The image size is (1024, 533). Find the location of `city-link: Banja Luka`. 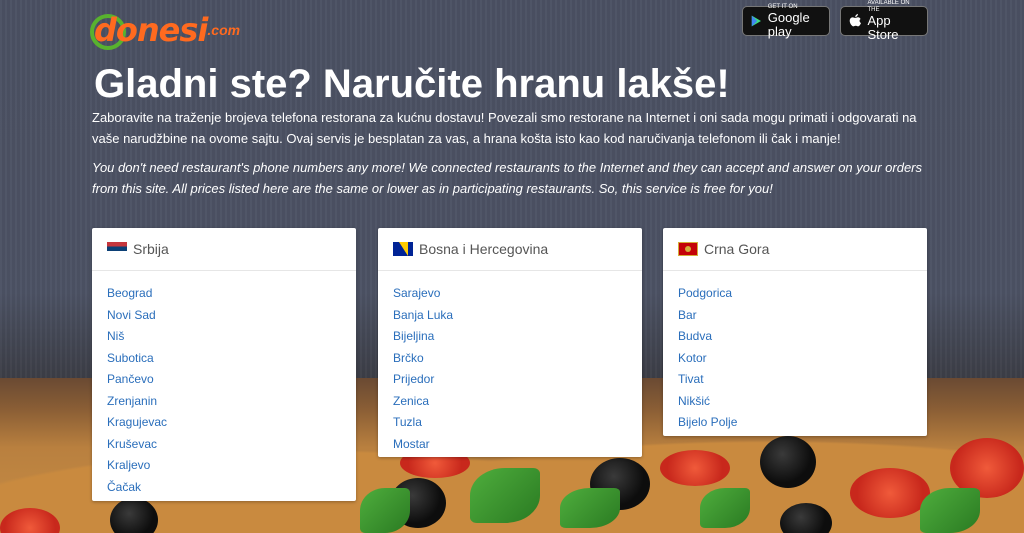

city-link: Banja Luka is located at coordinates (517, 316).